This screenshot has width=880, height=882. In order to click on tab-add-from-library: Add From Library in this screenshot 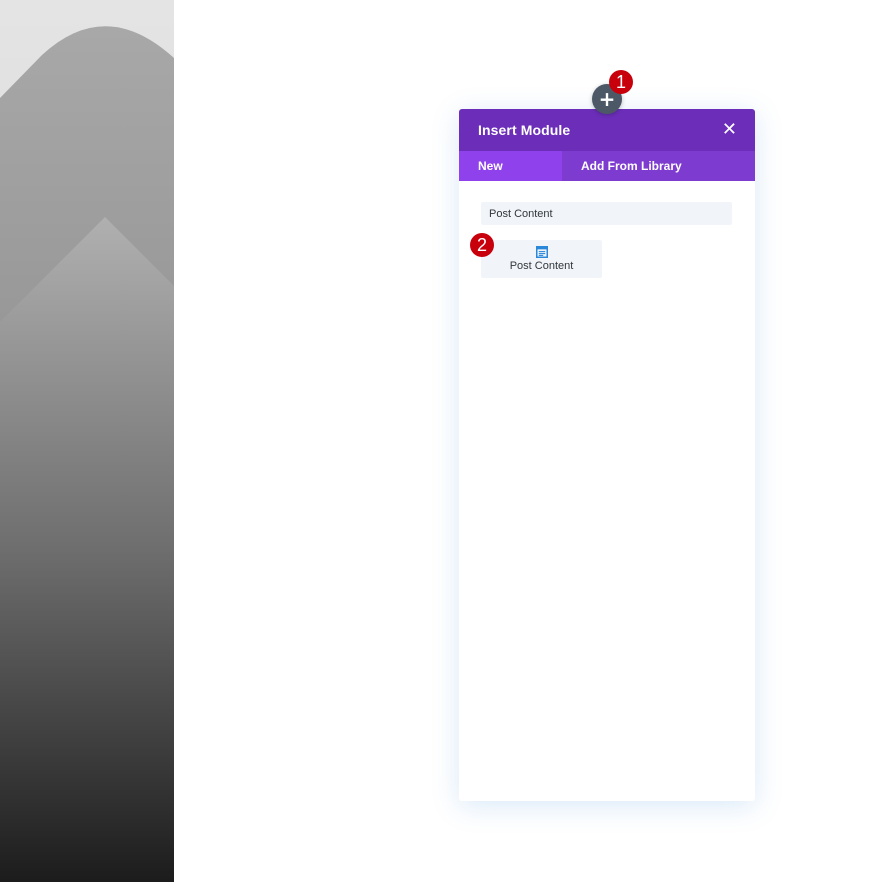, I will do `click(631, 166)`.